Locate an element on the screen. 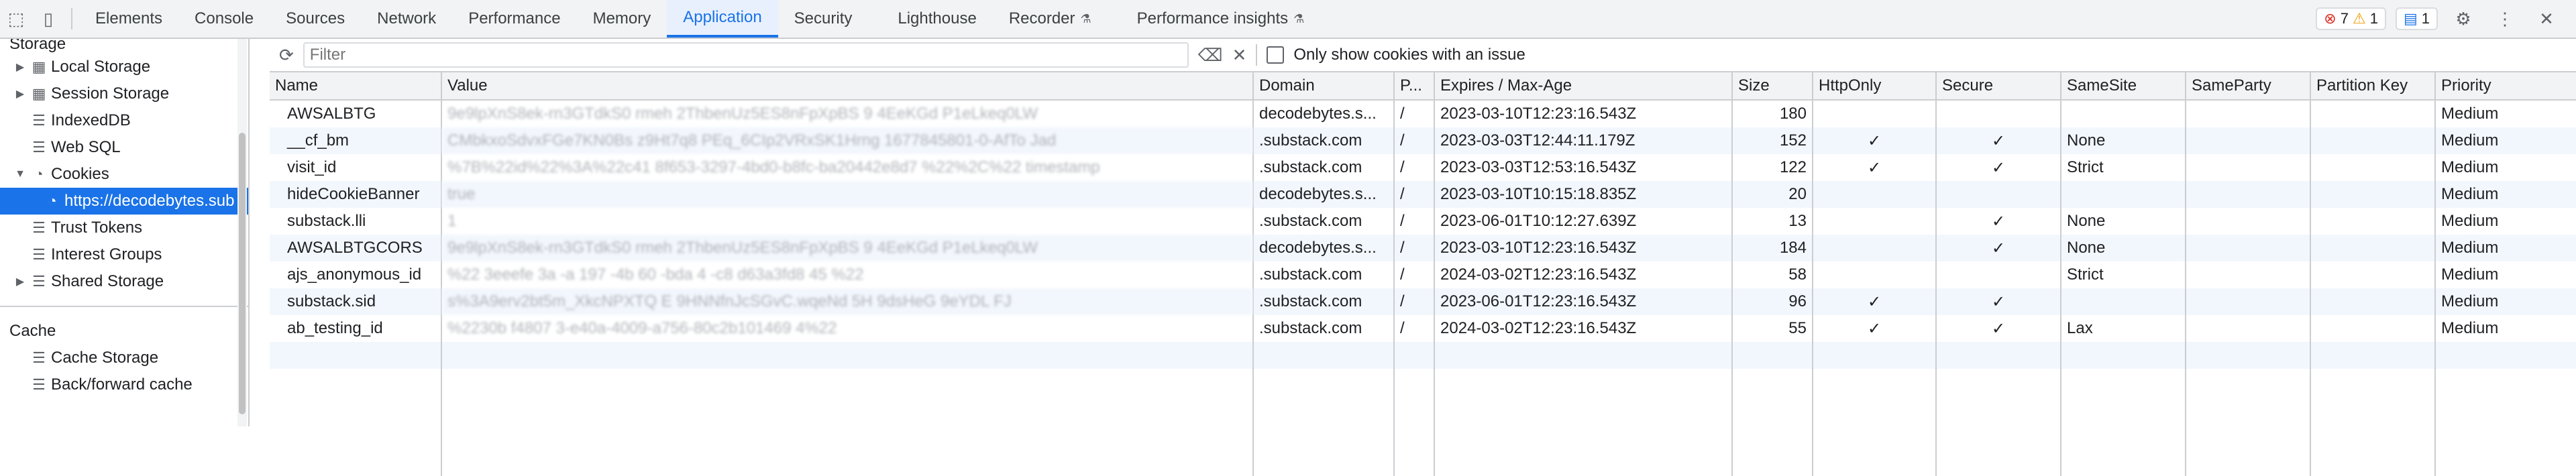  close-icon: ✕ is located at coordinates (2546, 19).